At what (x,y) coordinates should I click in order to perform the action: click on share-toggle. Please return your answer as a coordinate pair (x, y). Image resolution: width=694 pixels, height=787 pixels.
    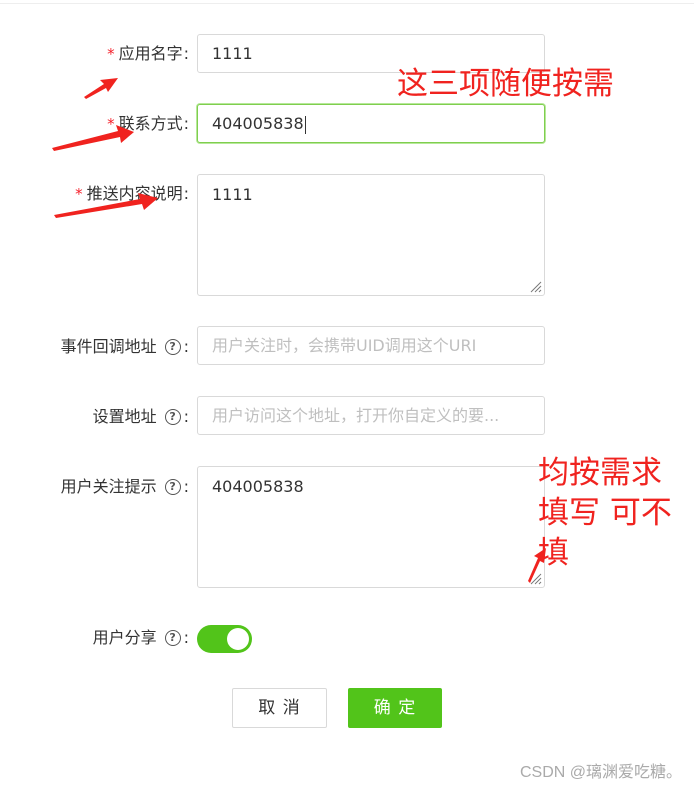
    Looking at the image, I should click on (224, 639).